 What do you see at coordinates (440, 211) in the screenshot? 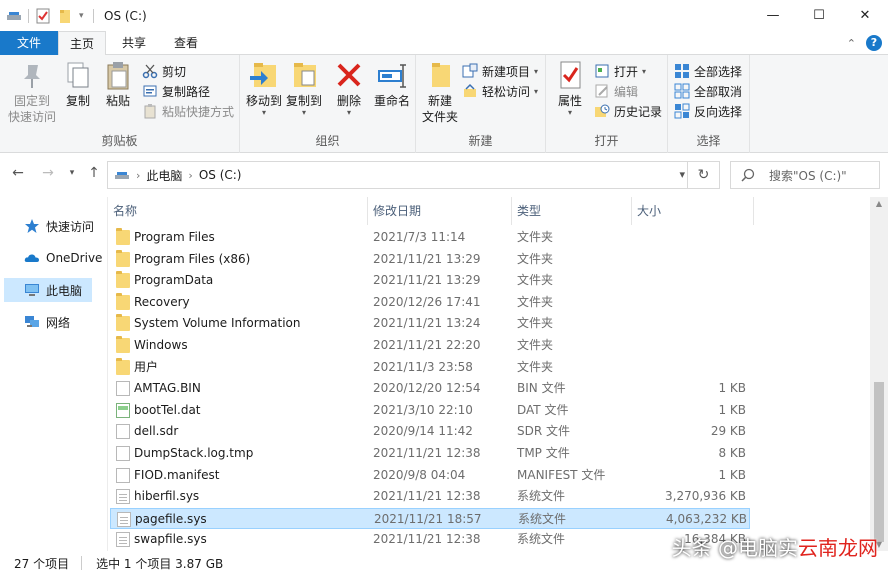
I see `column-header-date: 修改日期` at bounding box center [440, 211].